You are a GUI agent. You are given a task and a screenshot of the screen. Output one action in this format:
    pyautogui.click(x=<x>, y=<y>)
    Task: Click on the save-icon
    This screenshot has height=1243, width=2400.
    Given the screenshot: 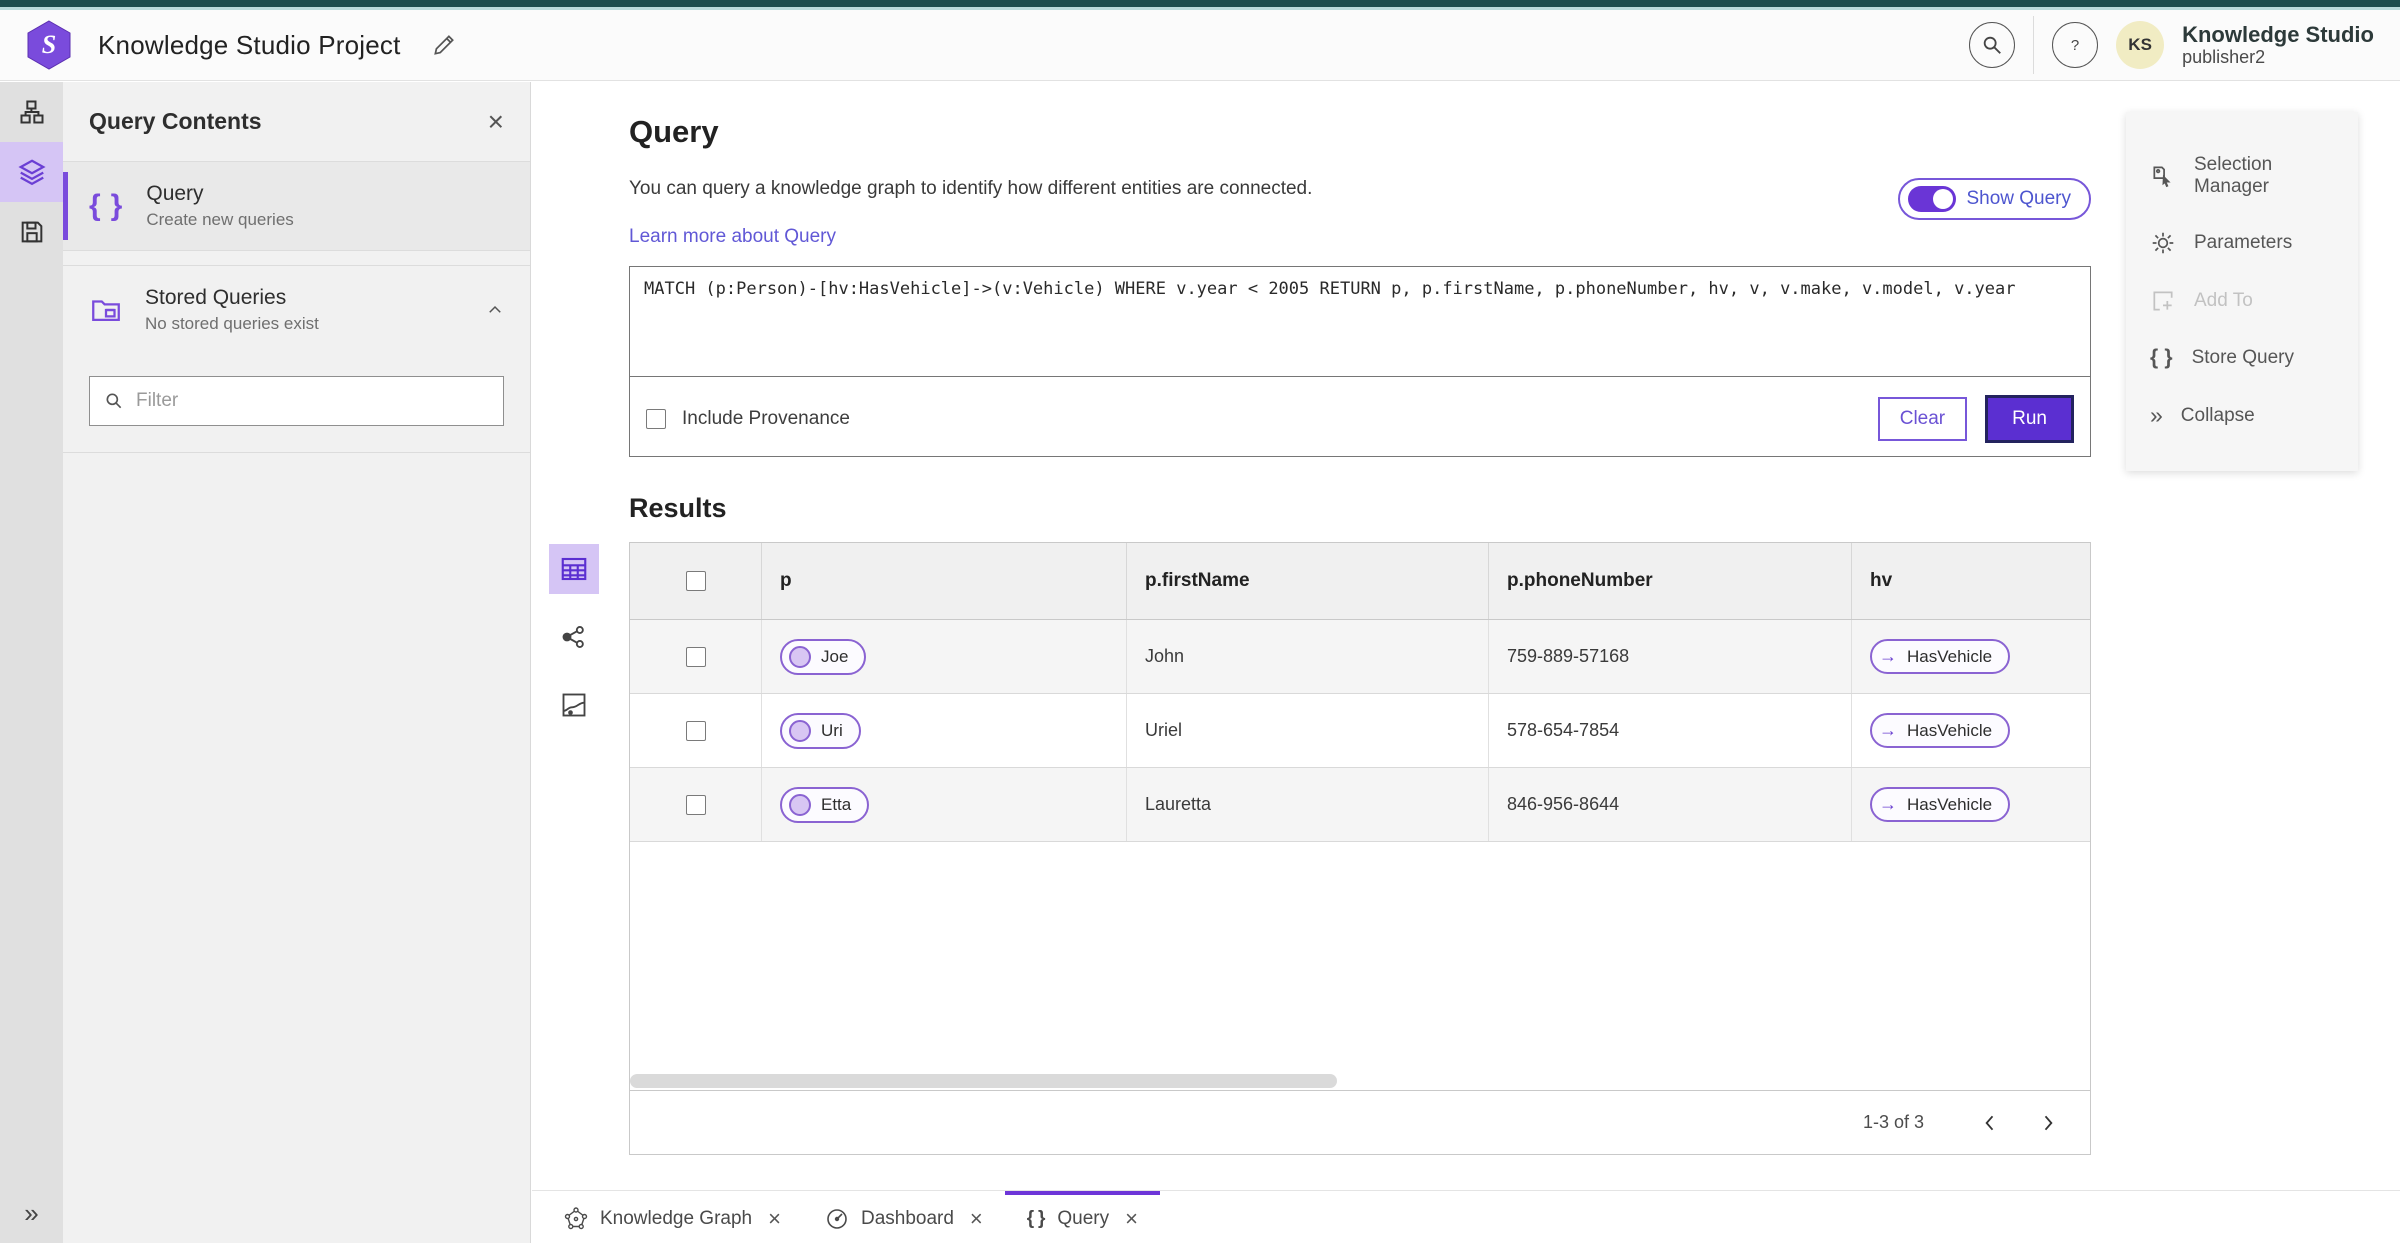 What is the action you would take?
    pyautogui.click(x=31, y=232)
    